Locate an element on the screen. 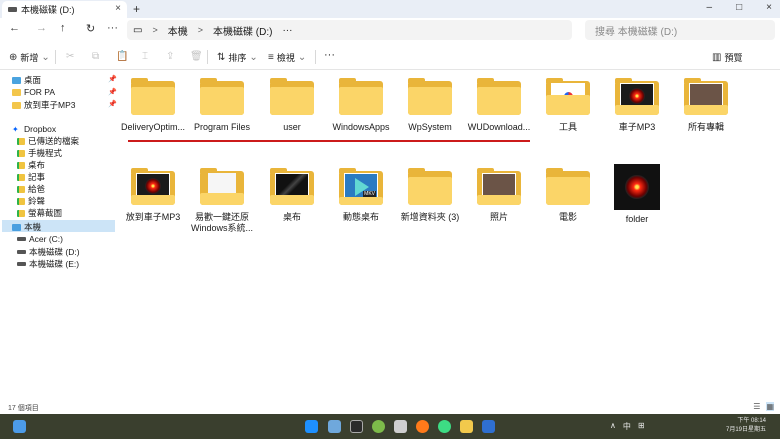 Image resolution: width=780 pixels, height=439 pixels. sidebar-item-dropbox-dad: 給爸 is located at coordinates (31, 189).